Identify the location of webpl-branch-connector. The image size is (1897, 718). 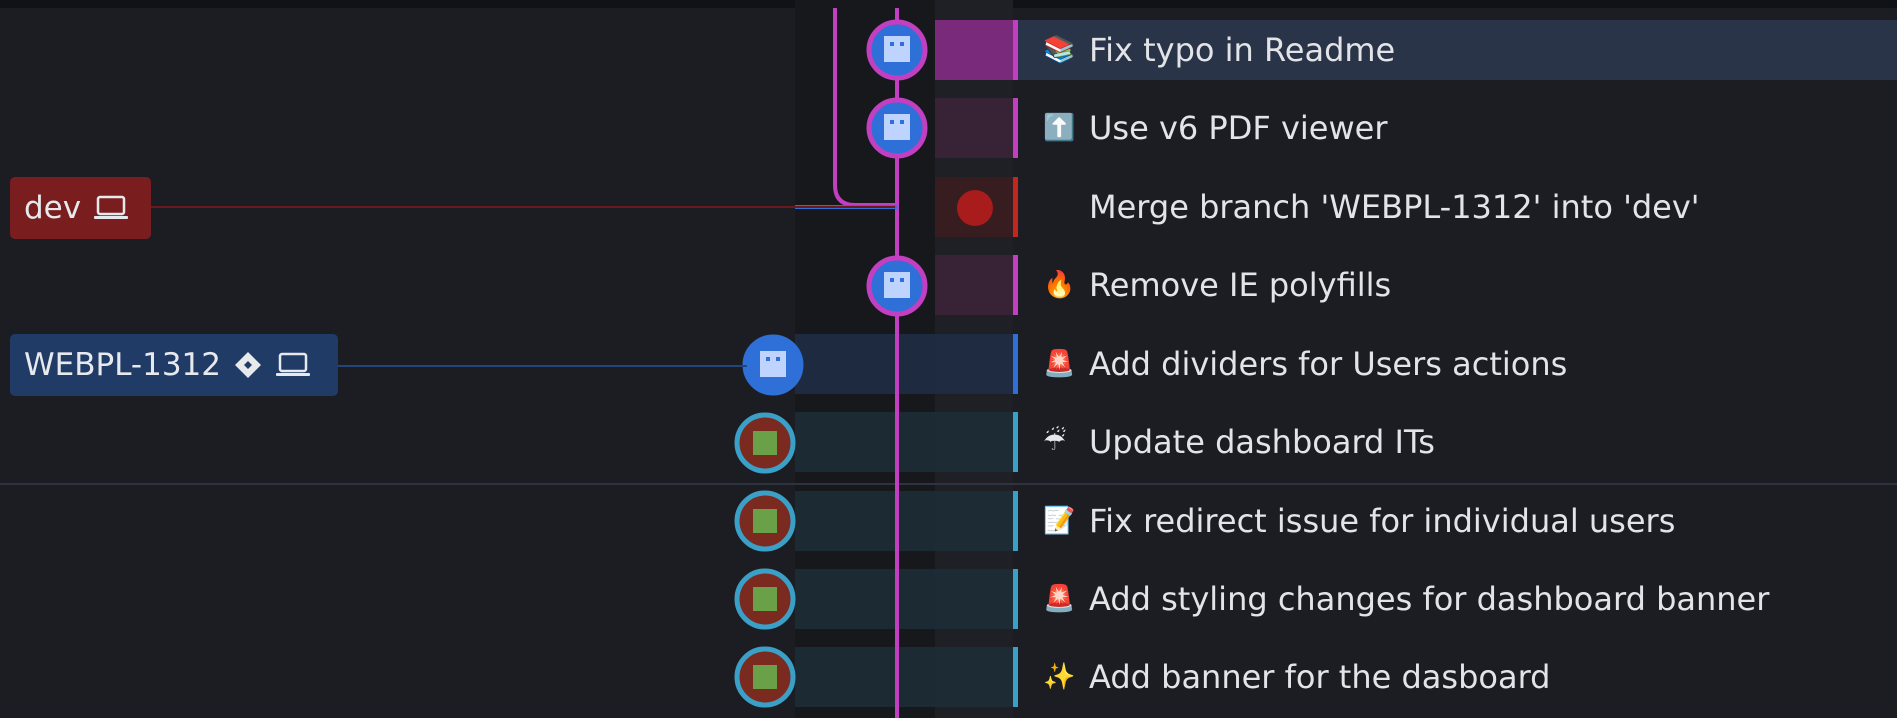
(542, 366).